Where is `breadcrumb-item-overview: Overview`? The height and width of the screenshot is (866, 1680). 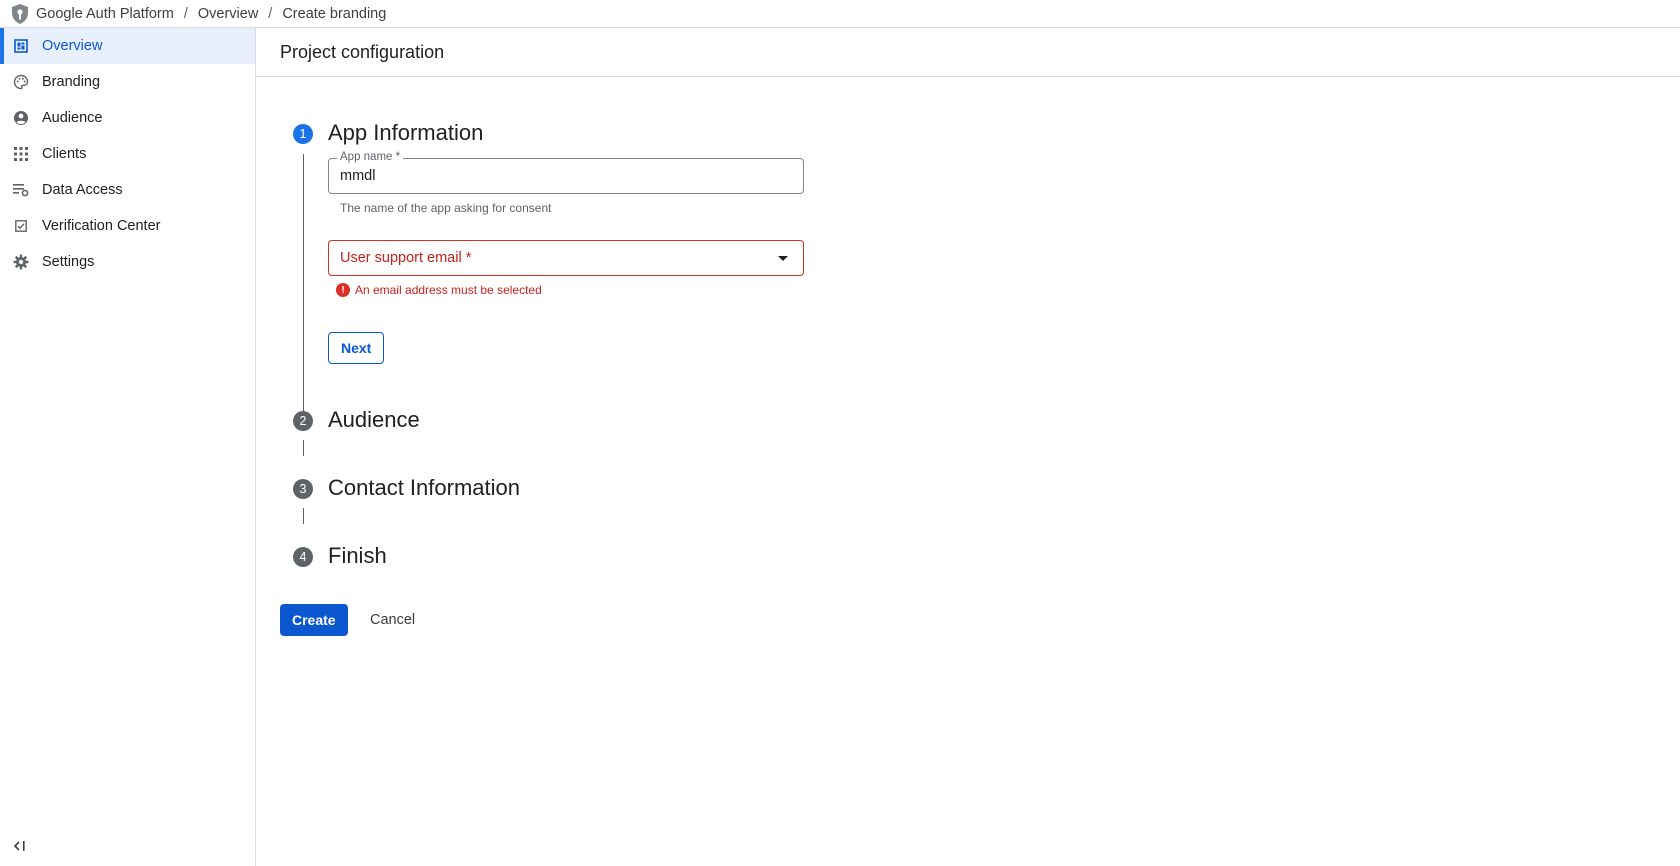
breadcrumb-item-overview: Overview is located at coordinates (228, 14).